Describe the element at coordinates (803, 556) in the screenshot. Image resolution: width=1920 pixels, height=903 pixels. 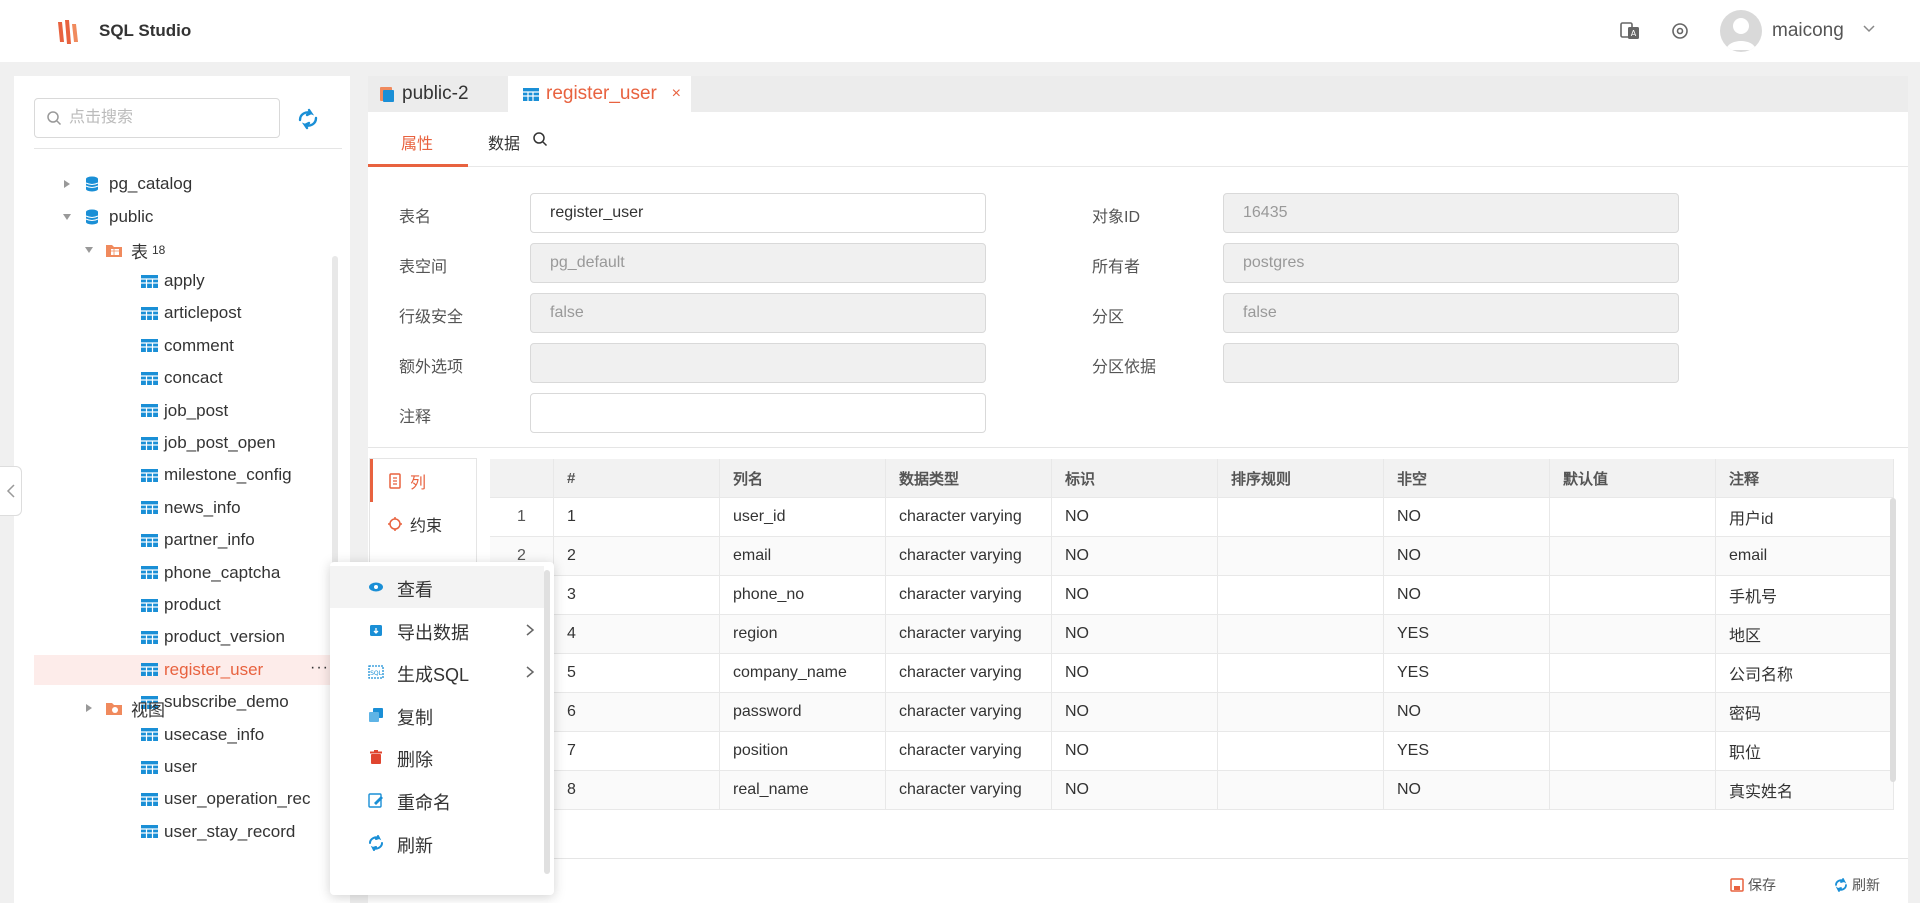
I see `table-cell: email` at that location.